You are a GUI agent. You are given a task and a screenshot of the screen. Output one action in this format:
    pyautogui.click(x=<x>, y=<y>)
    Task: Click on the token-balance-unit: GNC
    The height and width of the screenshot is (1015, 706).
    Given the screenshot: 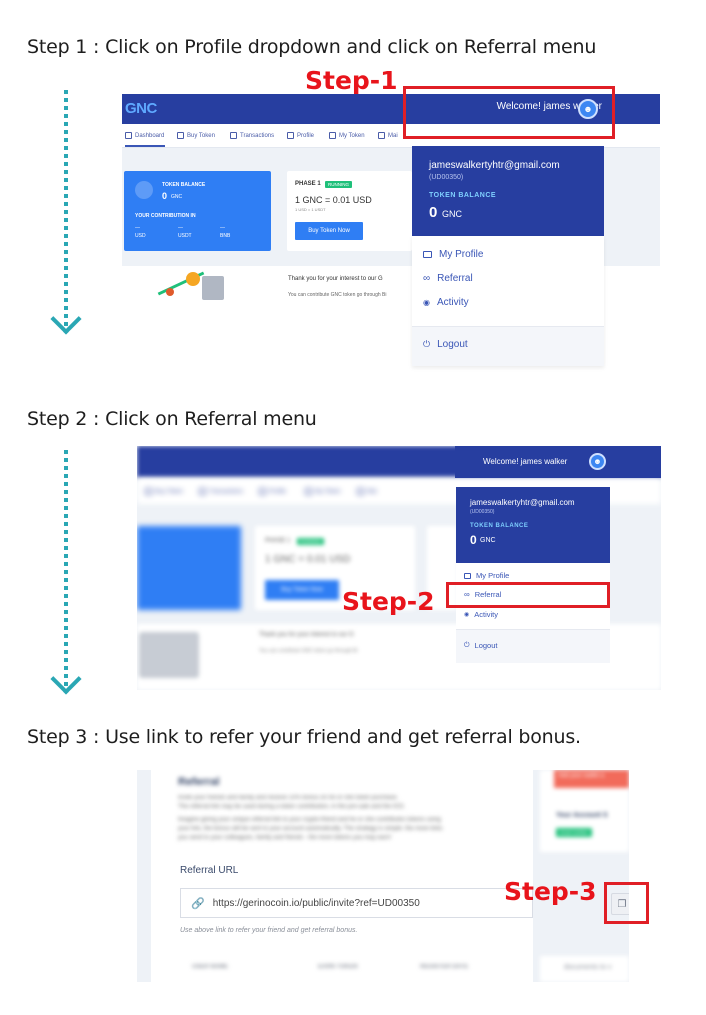 What is the action you would take?
    pyautogui.click(x=177, y=197)
    